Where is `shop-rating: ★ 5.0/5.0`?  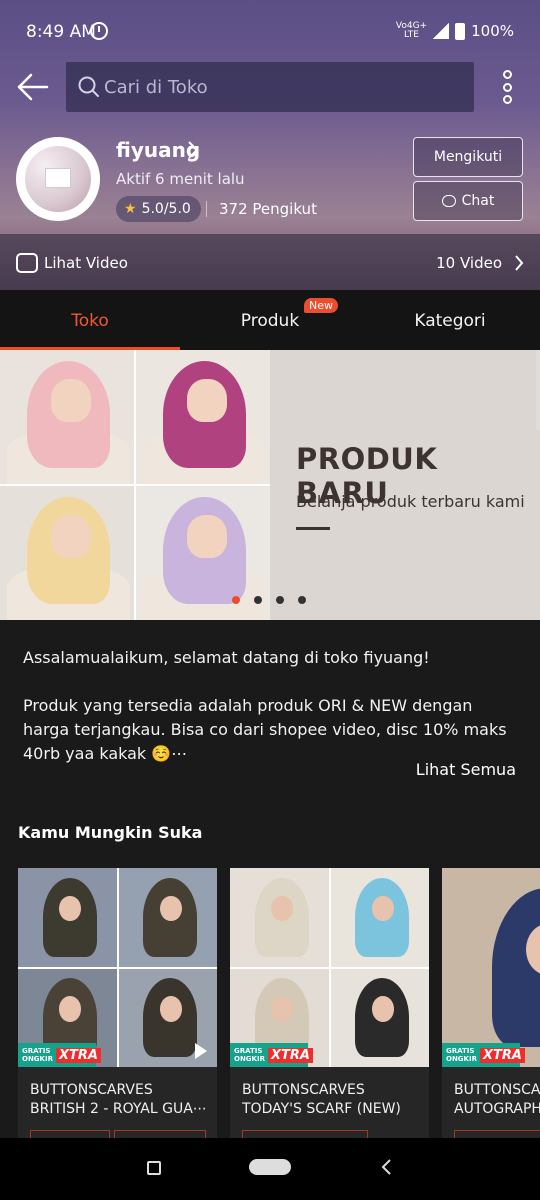 shop-rating: ★ 5.0/5.0 is located at coordinates (158, 209).